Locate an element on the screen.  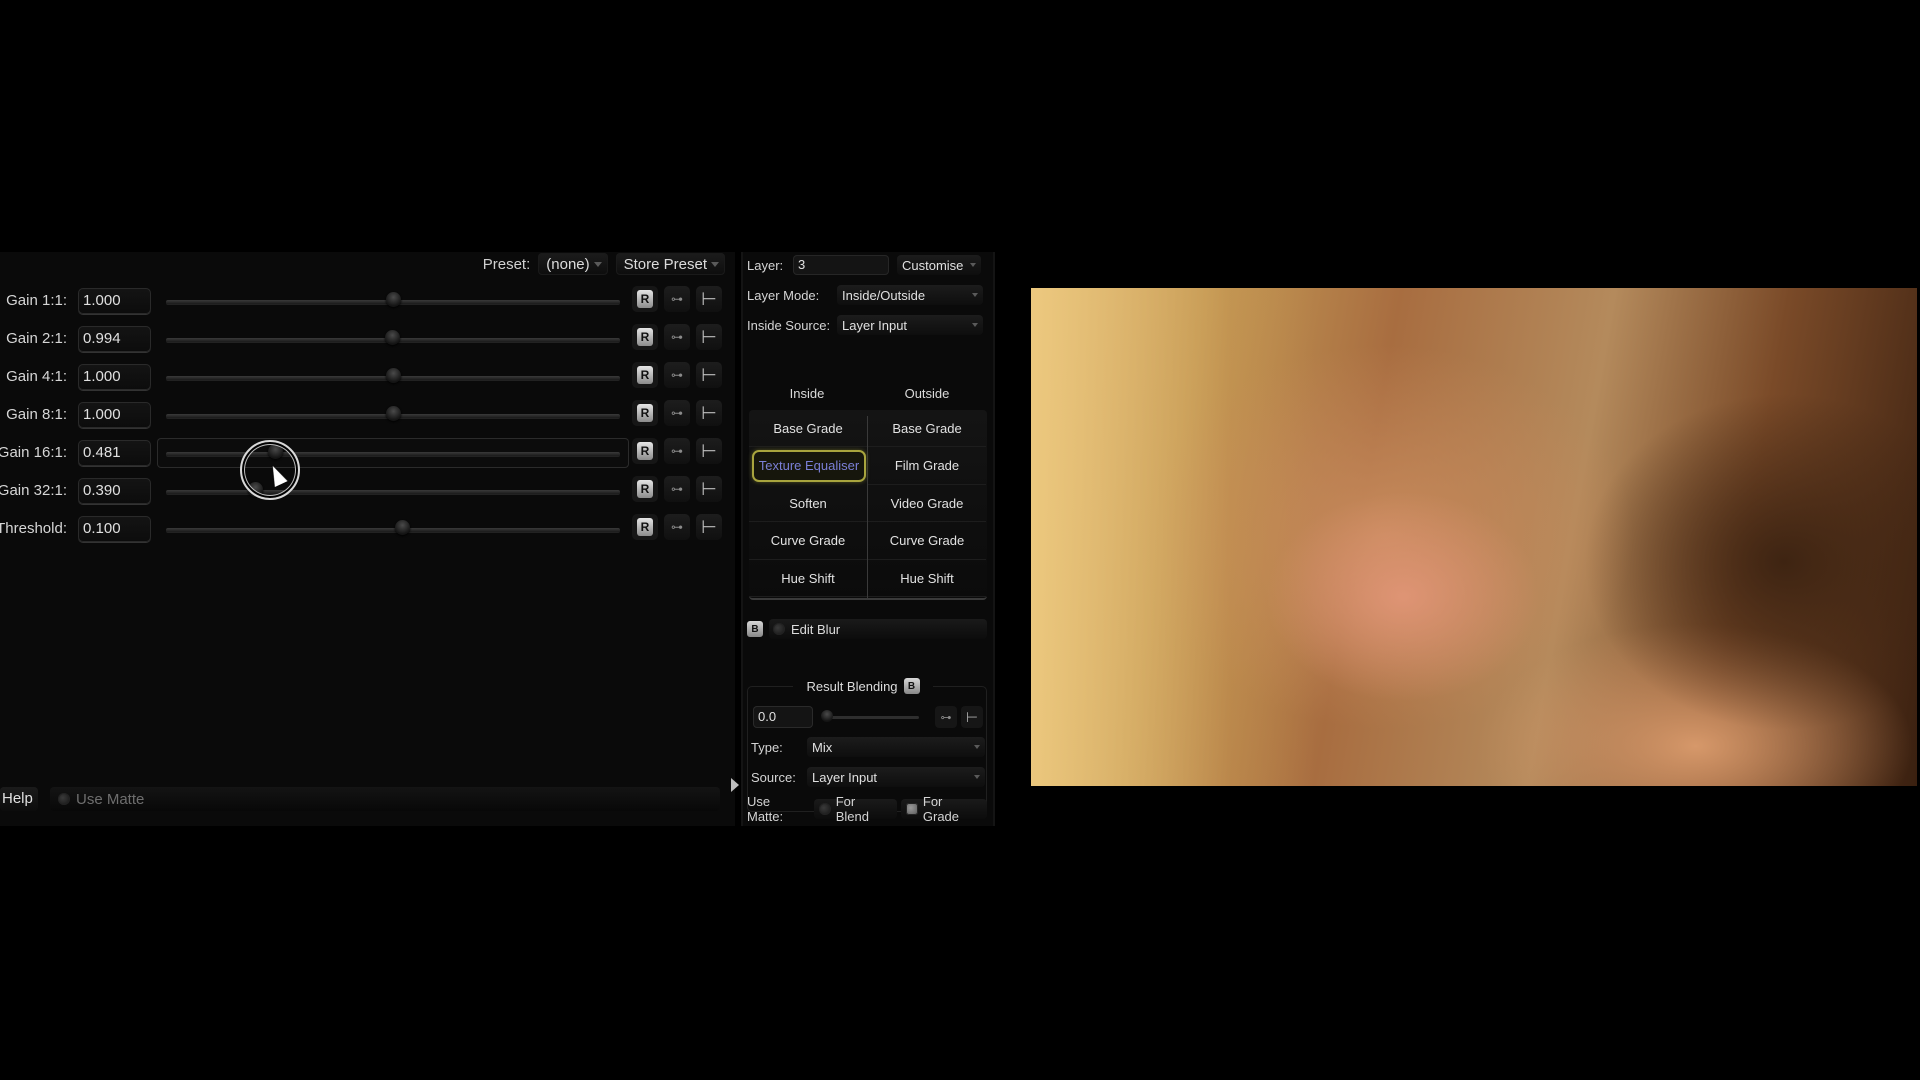
use-matte-toggle: Use Matte is located at coordinates (385, 799).